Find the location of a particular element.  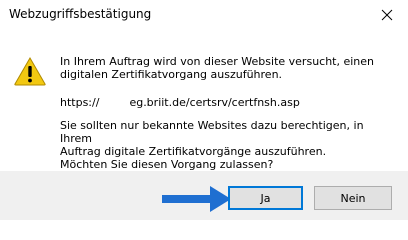

yes-button: Ja is located at coordinates (265, 198).